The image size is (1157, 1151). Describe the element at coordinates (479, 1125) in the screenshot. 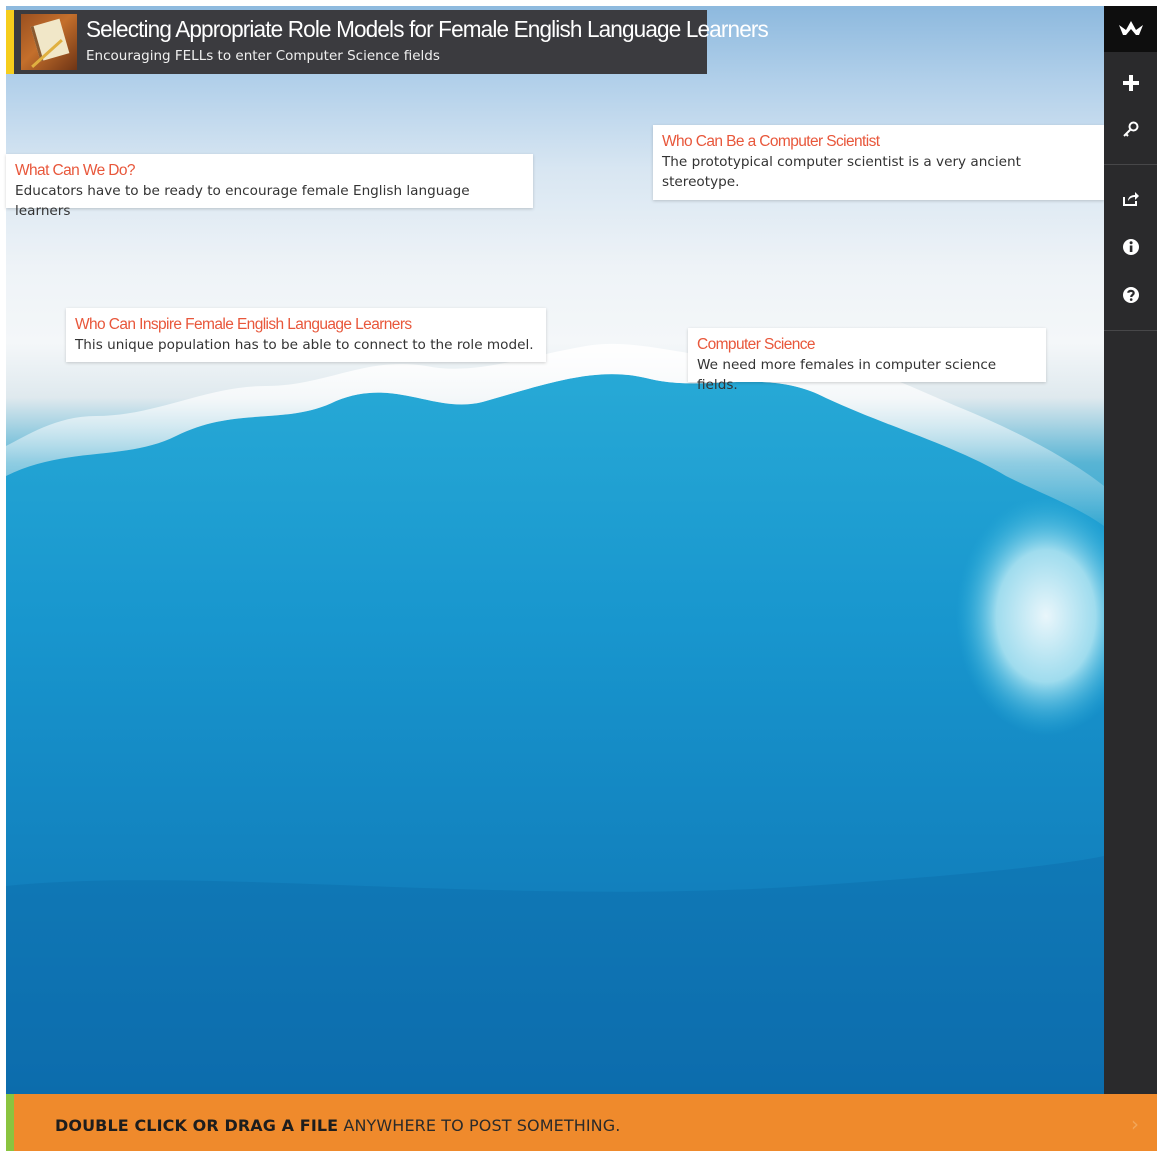

I see `post-prompt-rest: ANYWHERE TO POST SOMETHING.` at that location.